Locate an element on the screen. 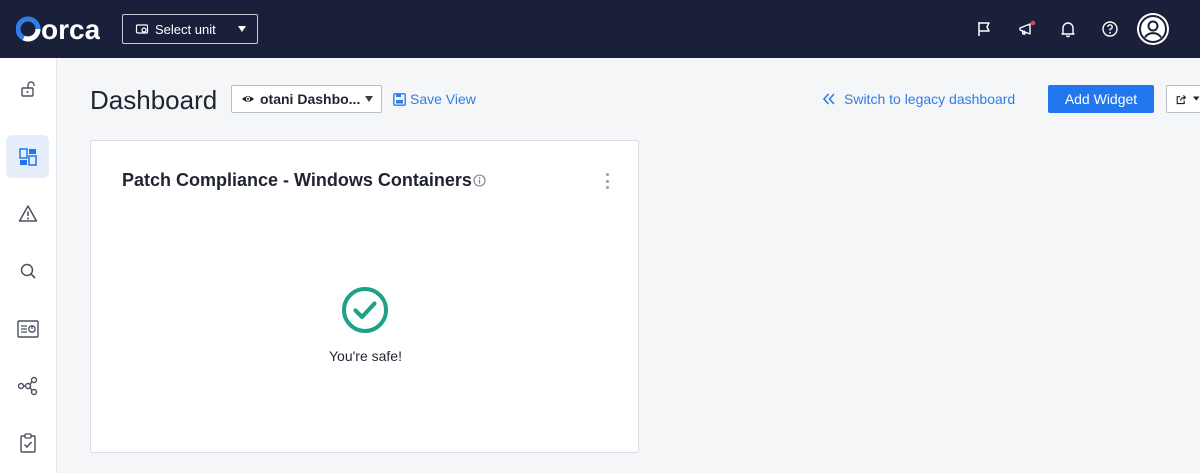  page-title: Dashboard is located at coordinates (154, 100).